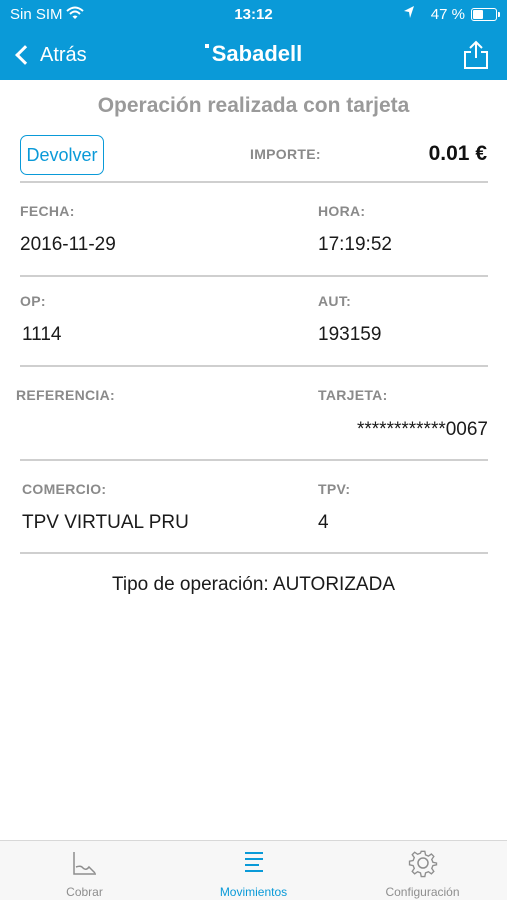  I want to click on hora-value: 17:19:52, so click(355, 244).